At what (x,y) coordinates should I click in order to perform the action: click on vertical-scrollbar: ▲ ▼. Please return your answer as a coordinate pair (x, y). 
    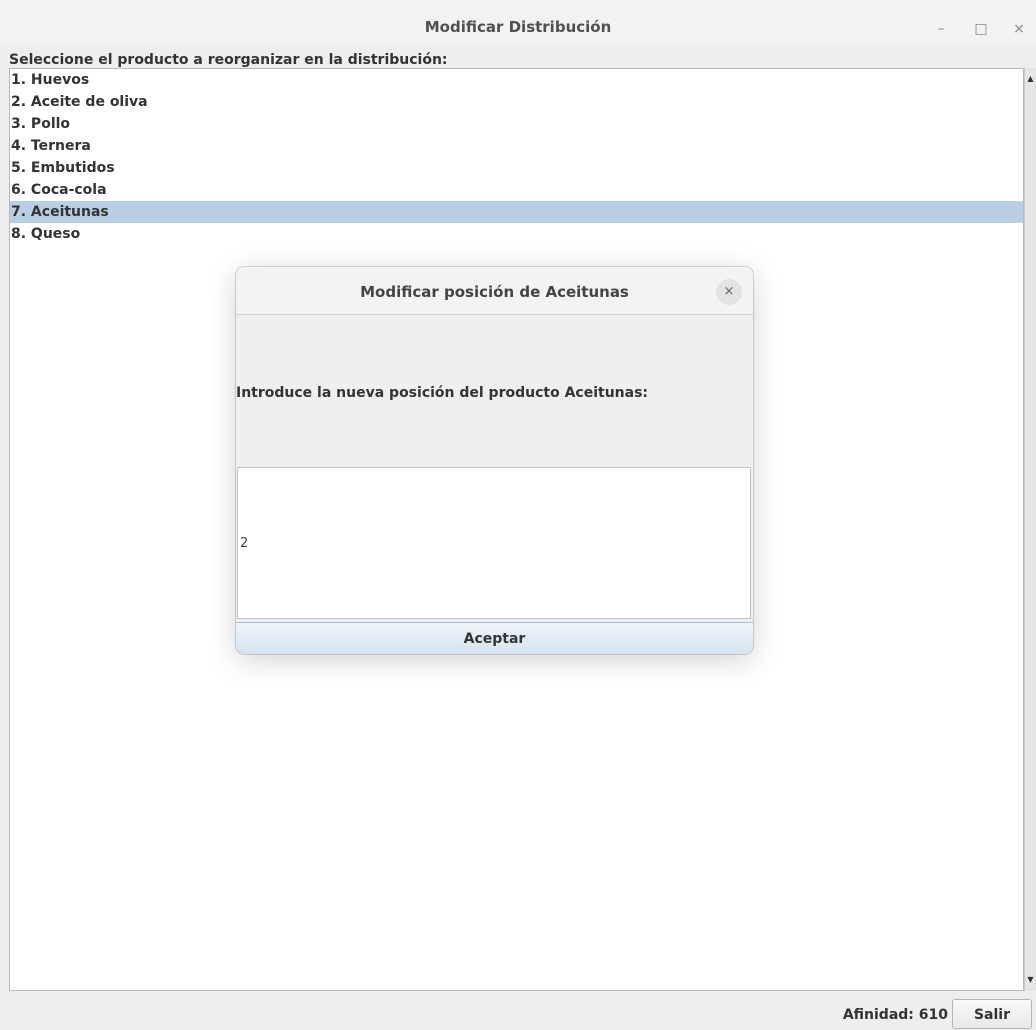
    Looking at the image, I should click on (1030, 529).